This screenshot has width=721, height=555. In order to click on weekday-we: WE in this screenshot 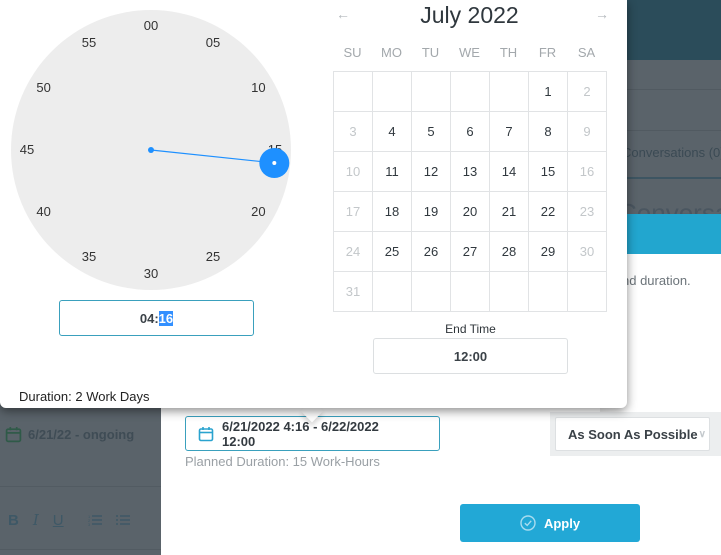, I will do `click(469, 52)`.